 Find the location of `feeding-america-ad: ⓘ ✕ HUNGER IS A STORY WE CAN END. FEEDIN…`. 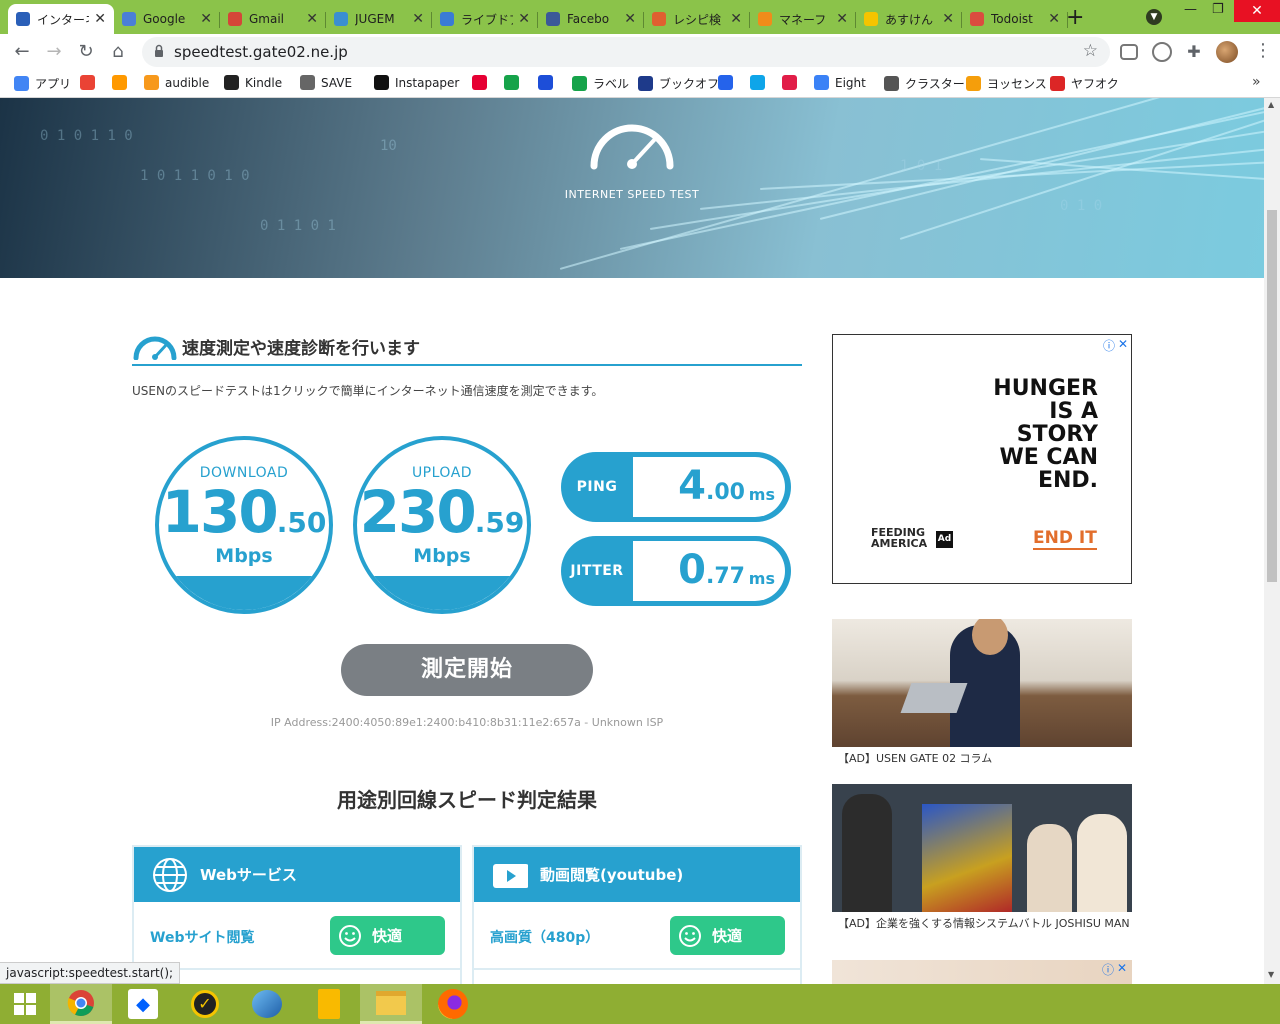

feeding-america-ad: ⓘ ✕ HUNGER IS A STORY WE CAN END. FEEDIN… is located at coordinates (982, 459).